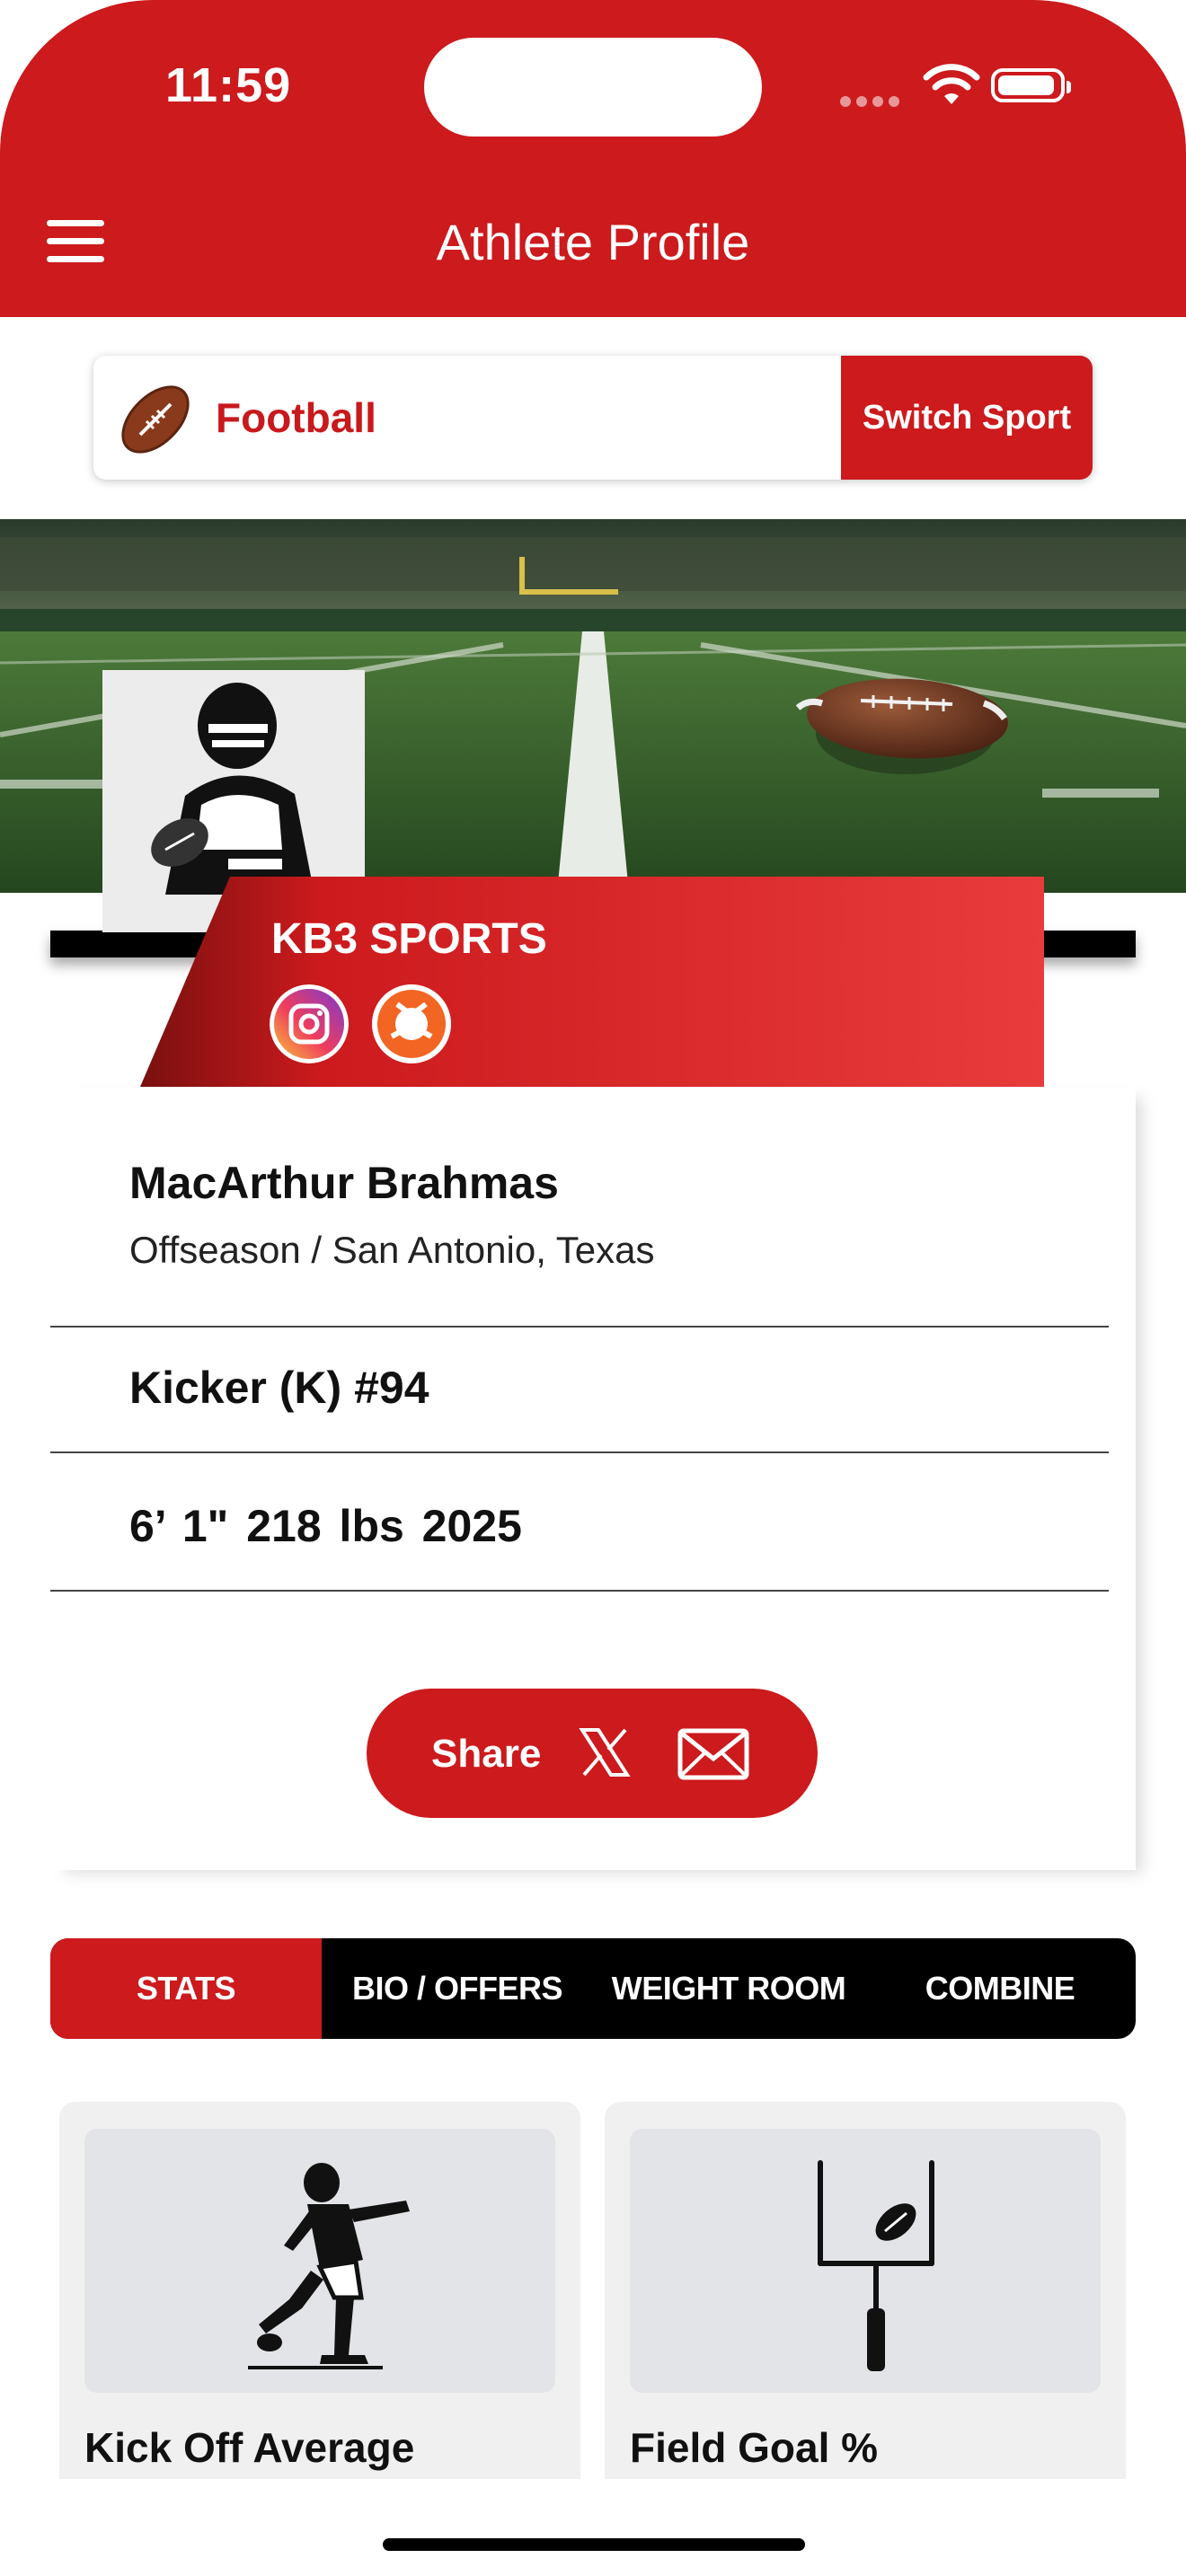 The image size is (1186, 2576). What do you see at coordinates (155, 419) in the screenshot?
I see `football-icon` at bounding box center [155, 419].